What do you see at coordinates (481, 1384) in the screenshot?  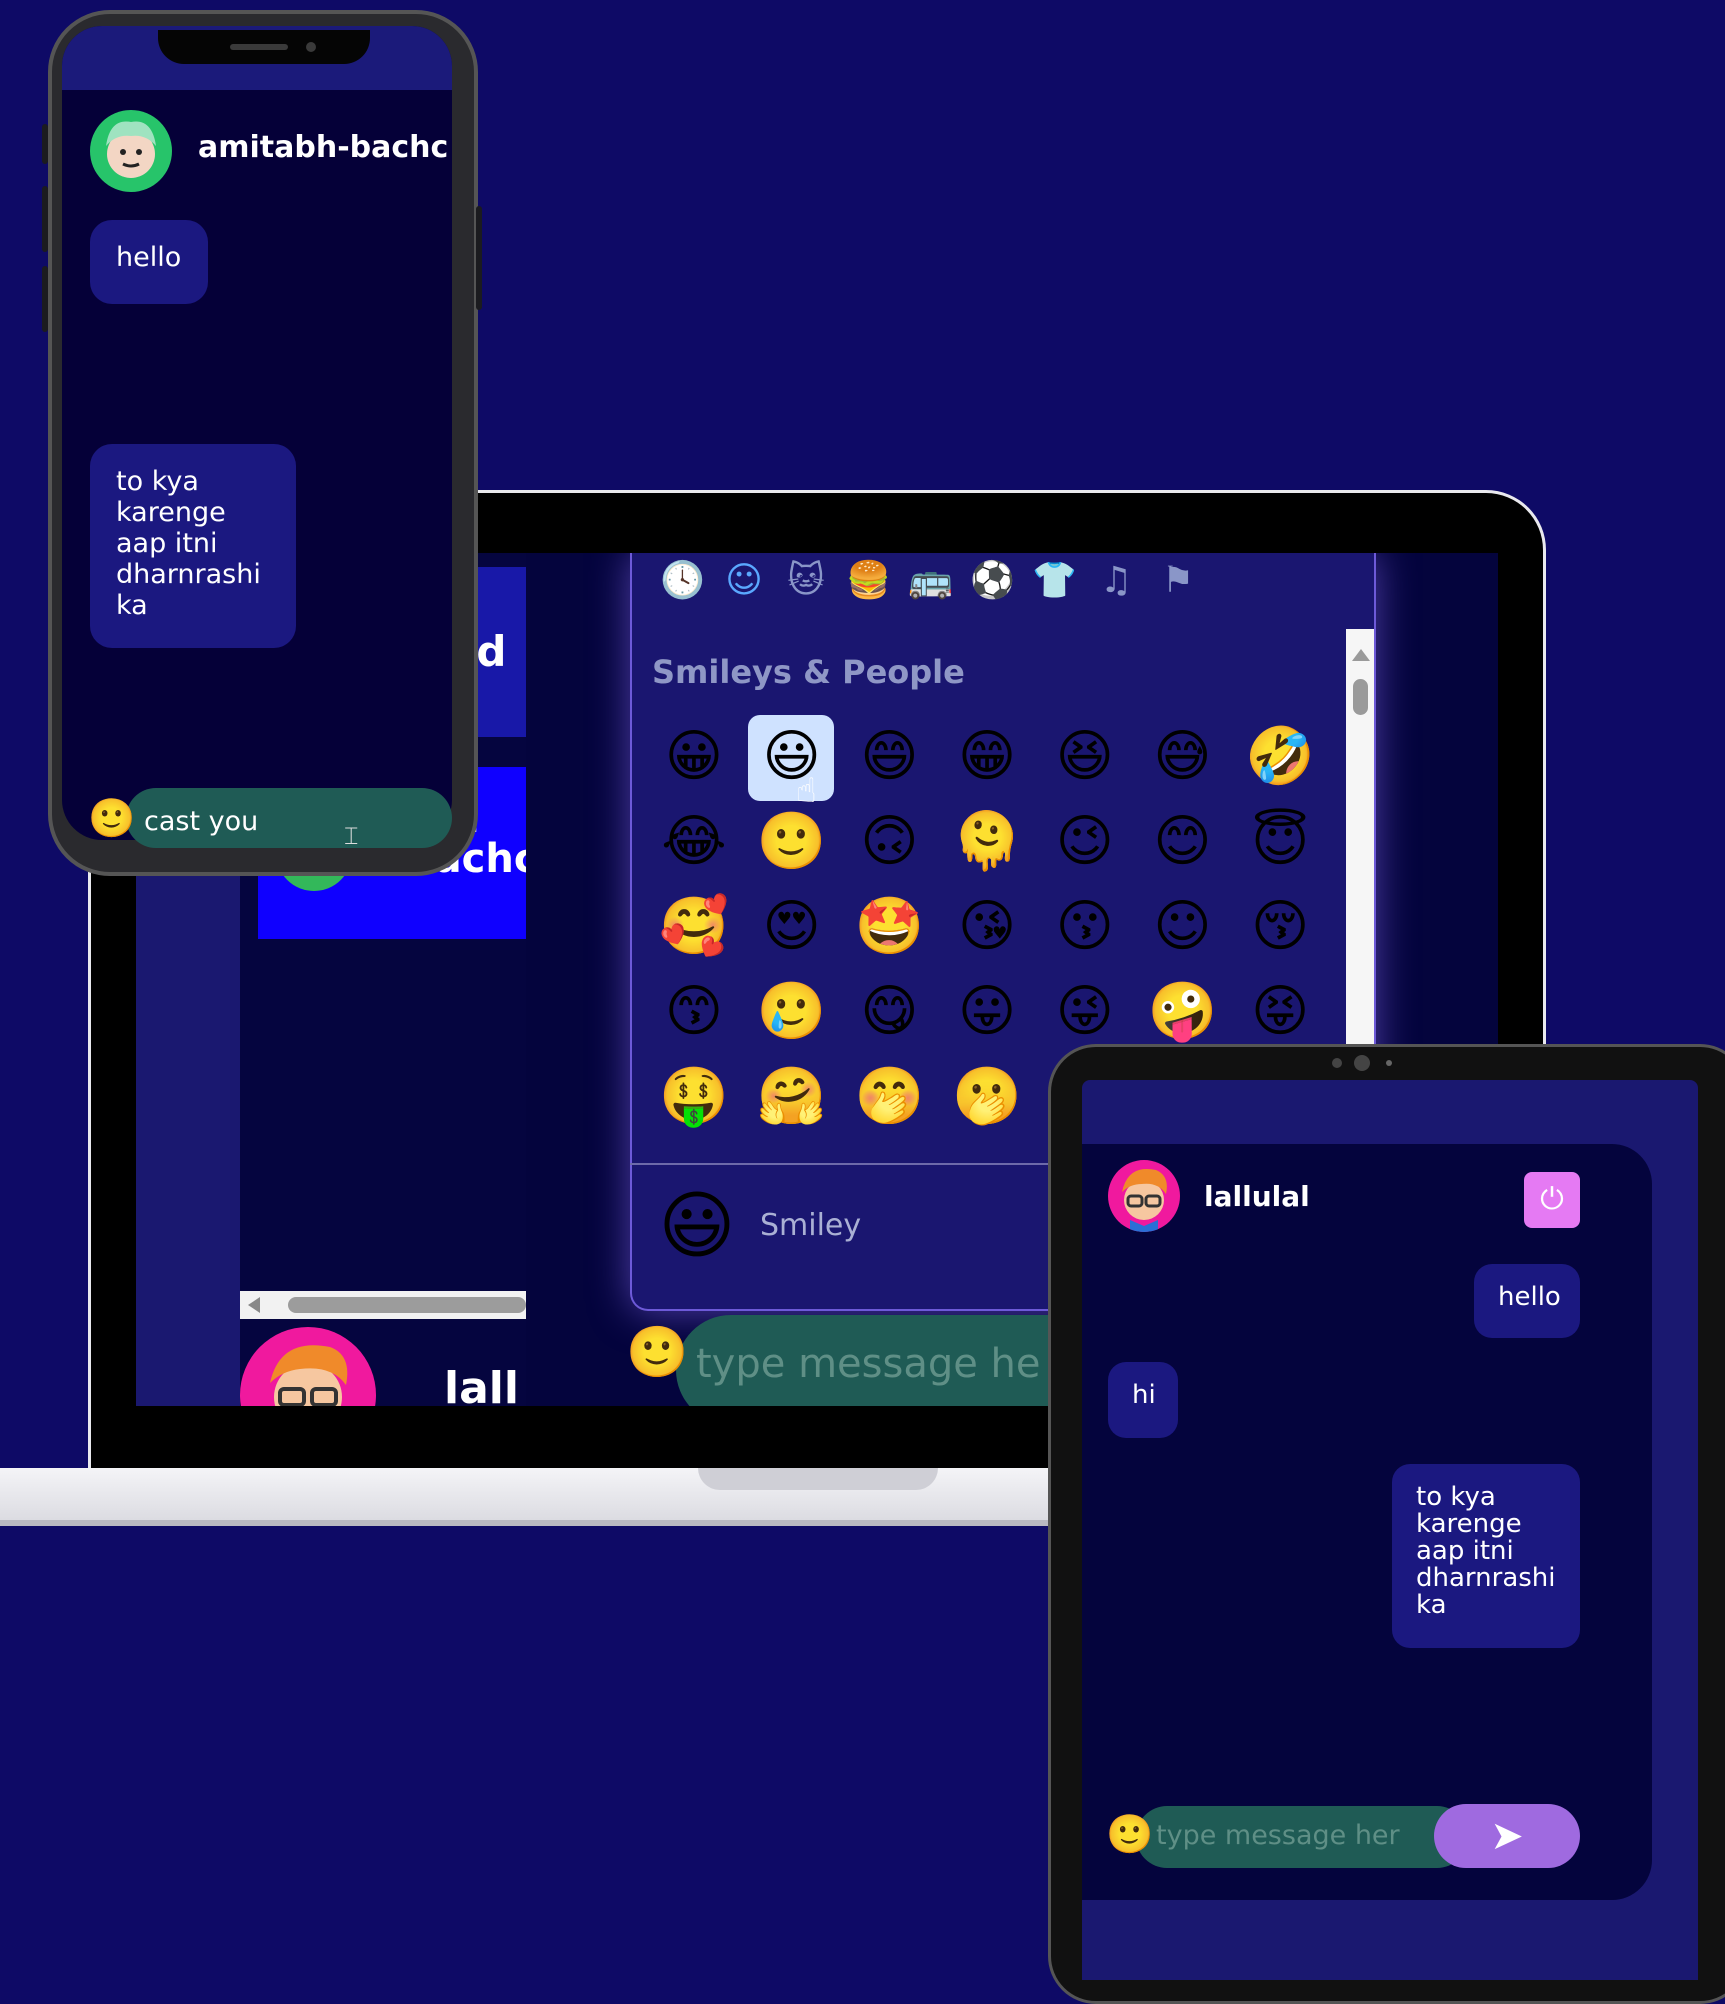 I see `contact-name: lall` at bounding box center [481, 1384].